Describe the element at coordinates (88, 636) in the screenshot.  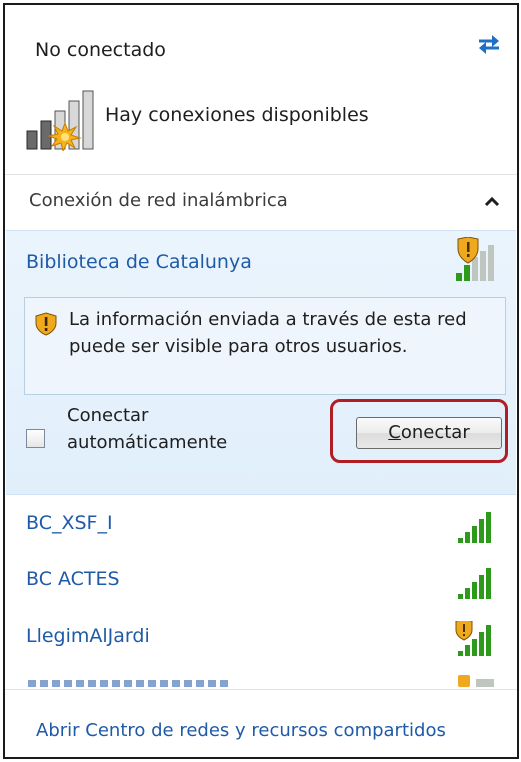
I see `network-name: LlegimAlJardi` at that location.